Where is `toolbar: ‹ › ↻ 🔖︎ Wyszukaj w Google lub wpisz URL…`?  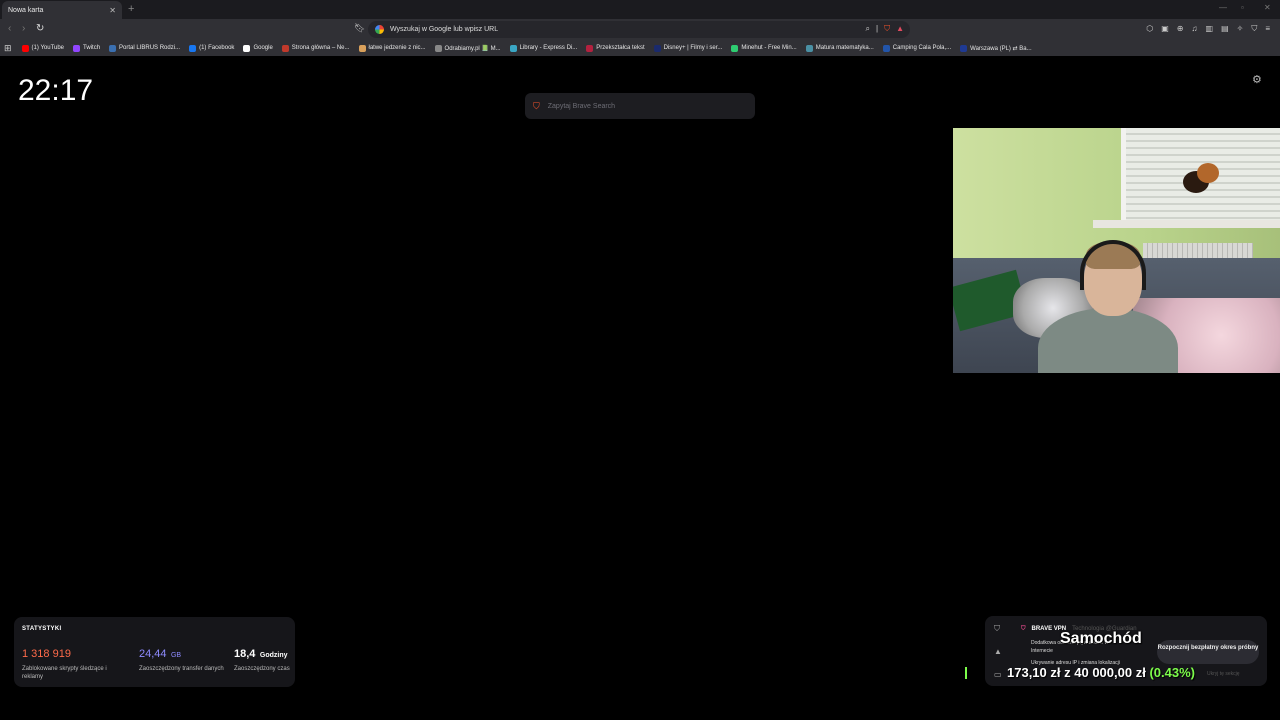 toolbar: ‹ › ↻ 🔖︎ Wyszukaj w Google lub wpisz URL… is located at coordinates (640, 29).